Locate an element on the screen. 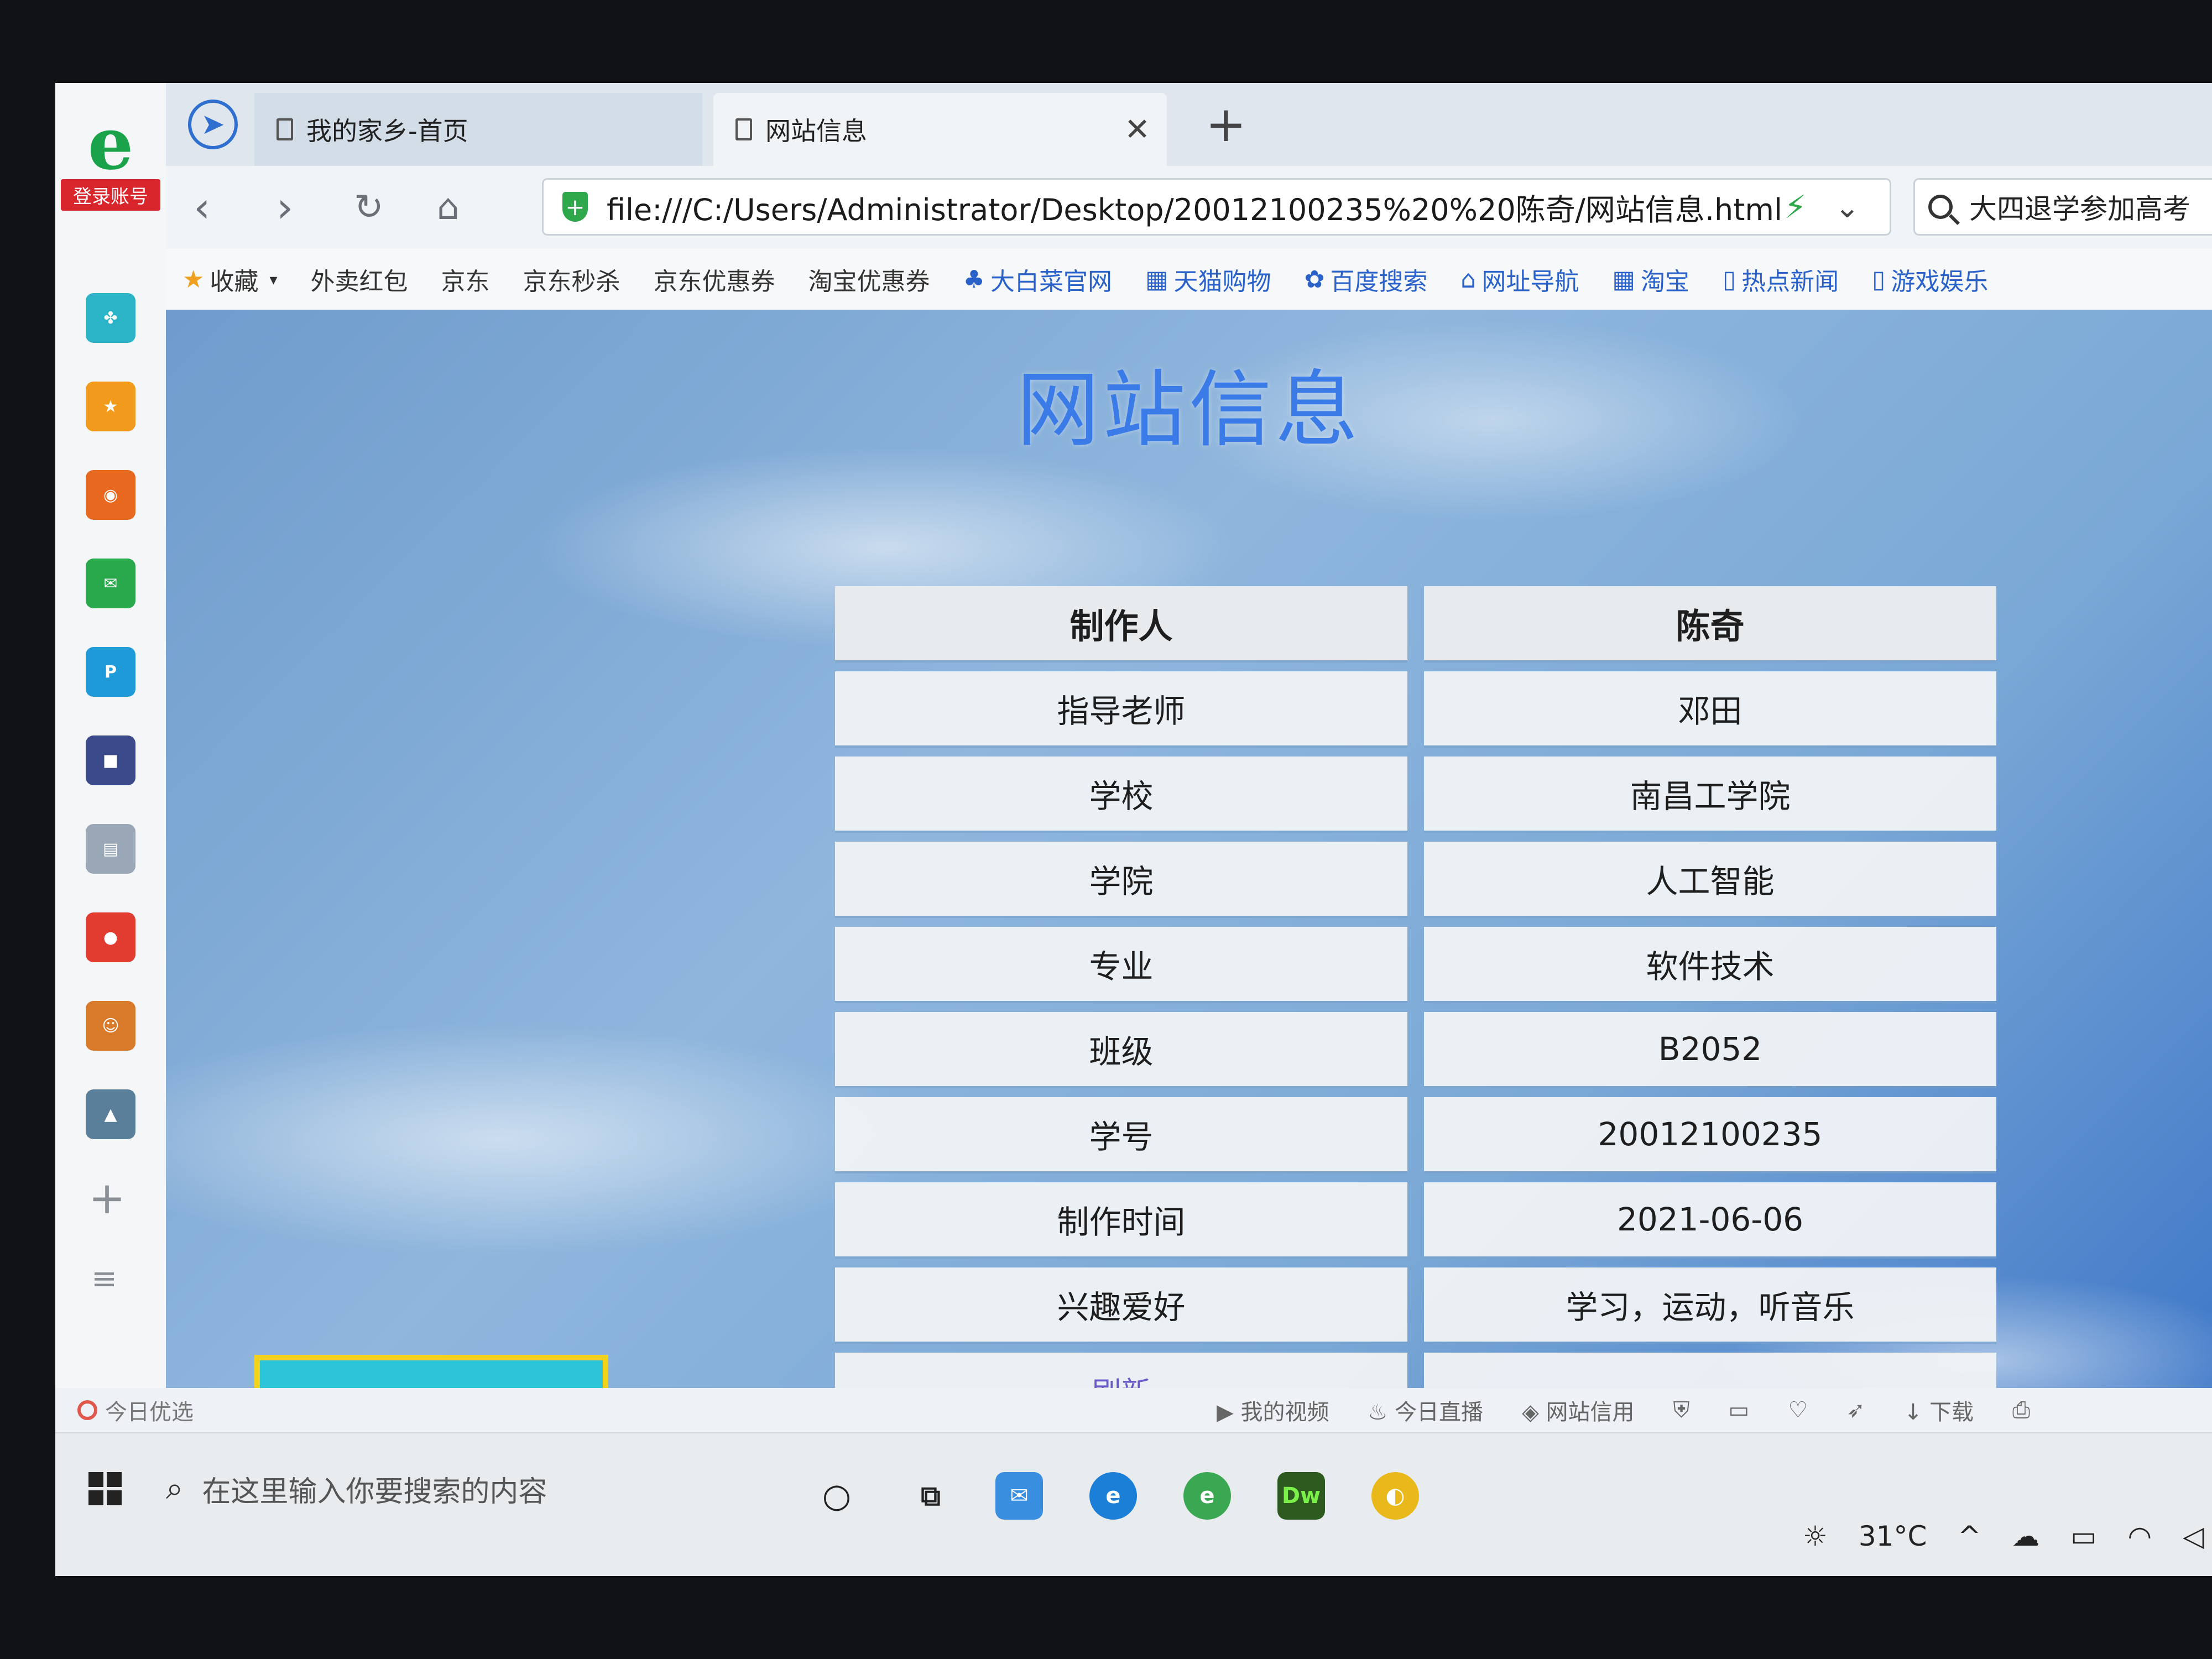 Image resolution: width=2212 pixels, height=1659 pixels. battery-icon: ▭ is located at coordinates (2083, 1536).